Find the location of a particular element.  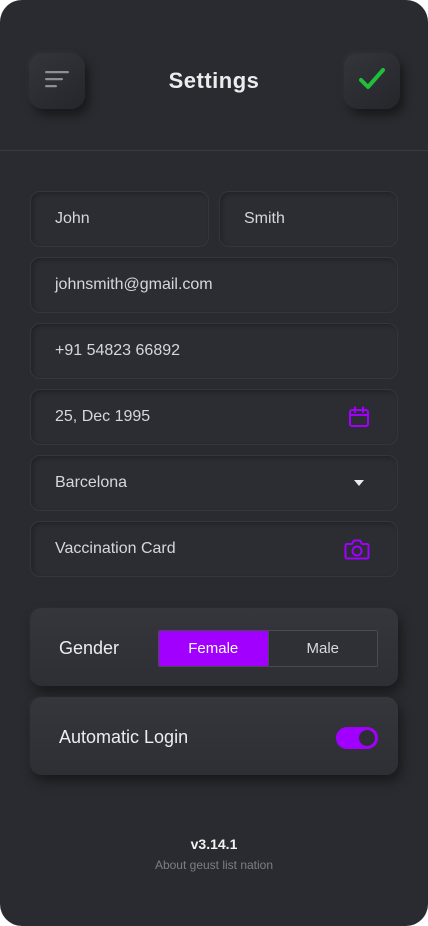

document-value: Vaccination Card is located at coordinates (115, 548).